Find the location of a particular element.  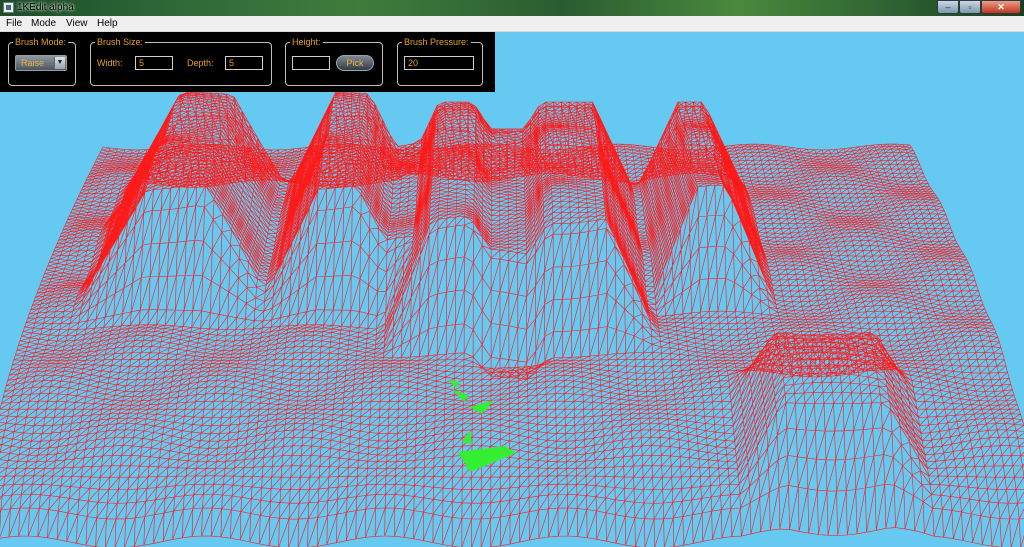

brush-pressure-input: 20 is located at coordinates (439, 63).